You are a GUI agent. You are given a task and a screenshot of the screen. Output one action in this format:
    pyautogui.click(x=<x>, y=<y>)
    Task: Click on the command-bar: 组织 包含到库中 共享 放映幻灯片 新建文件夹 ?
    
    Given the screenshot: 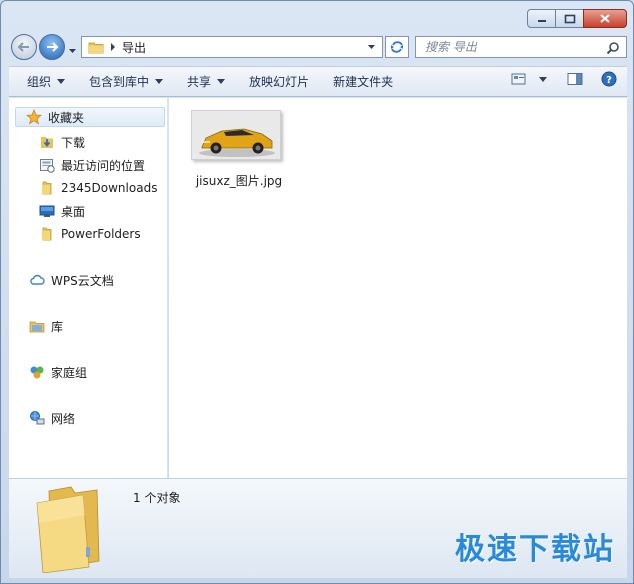 What is the action you would take?
    pyautogui.click(x=318, y=81)
    